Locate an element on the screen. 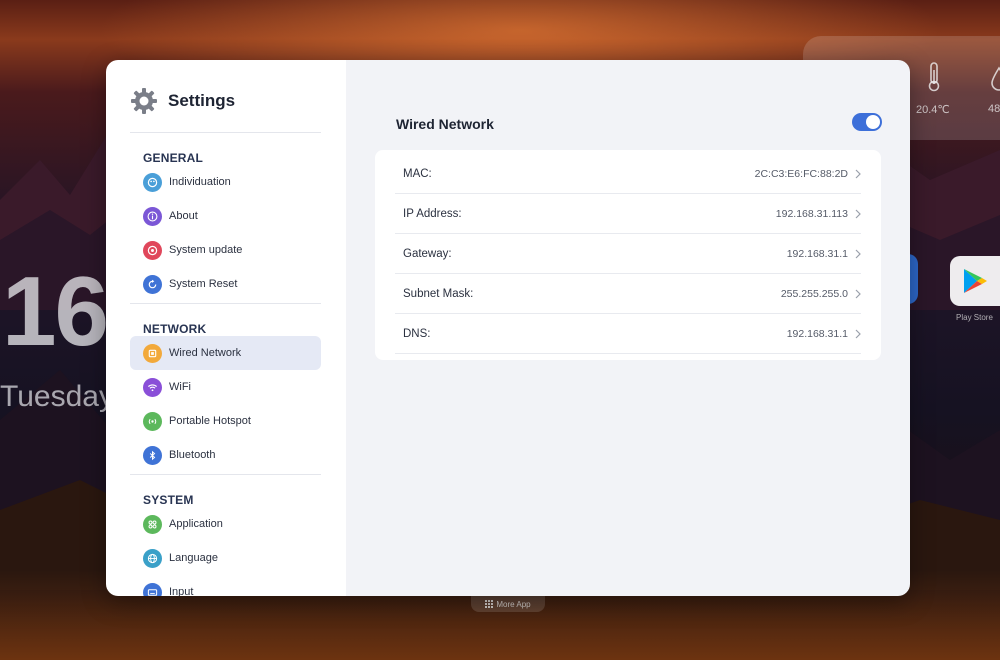  sidebar-item-wired-network: Wired Network is located at coordinates (225, 353).